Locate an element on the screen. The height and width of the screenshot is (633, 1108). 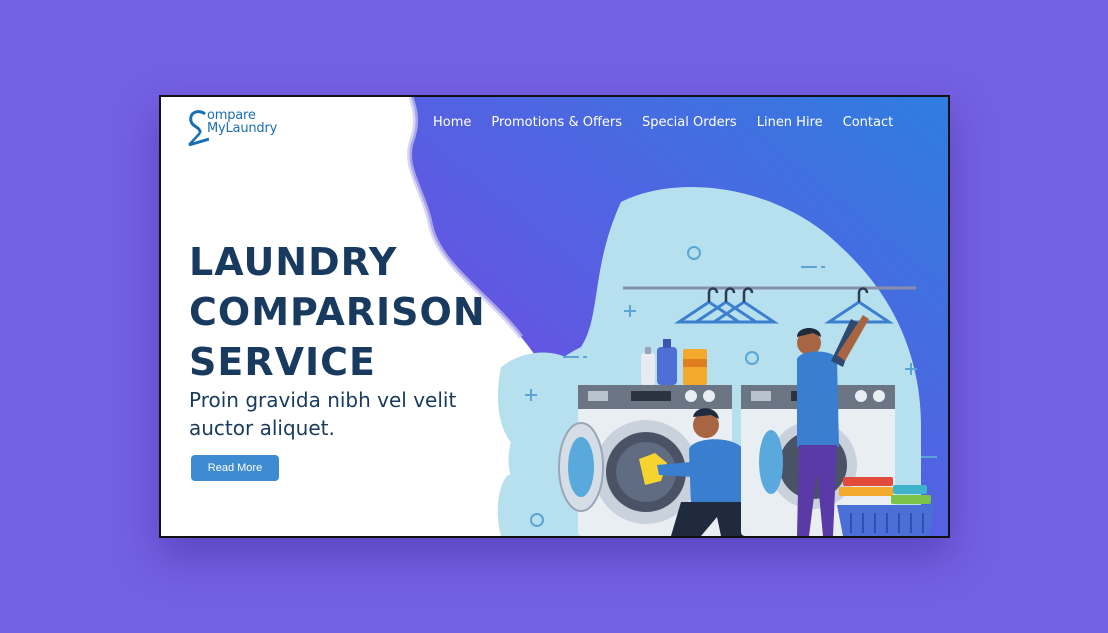
logo: ompare MyLaundry is located at coordinates (252, 131).